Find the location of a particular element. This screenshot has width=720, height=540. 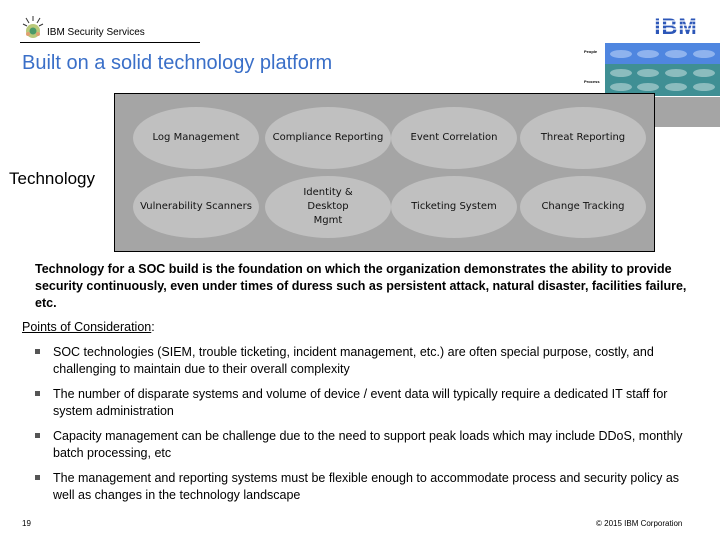

tech-item-compliance-reporting: Compliance Reporting is located at coordinates (328, 138).